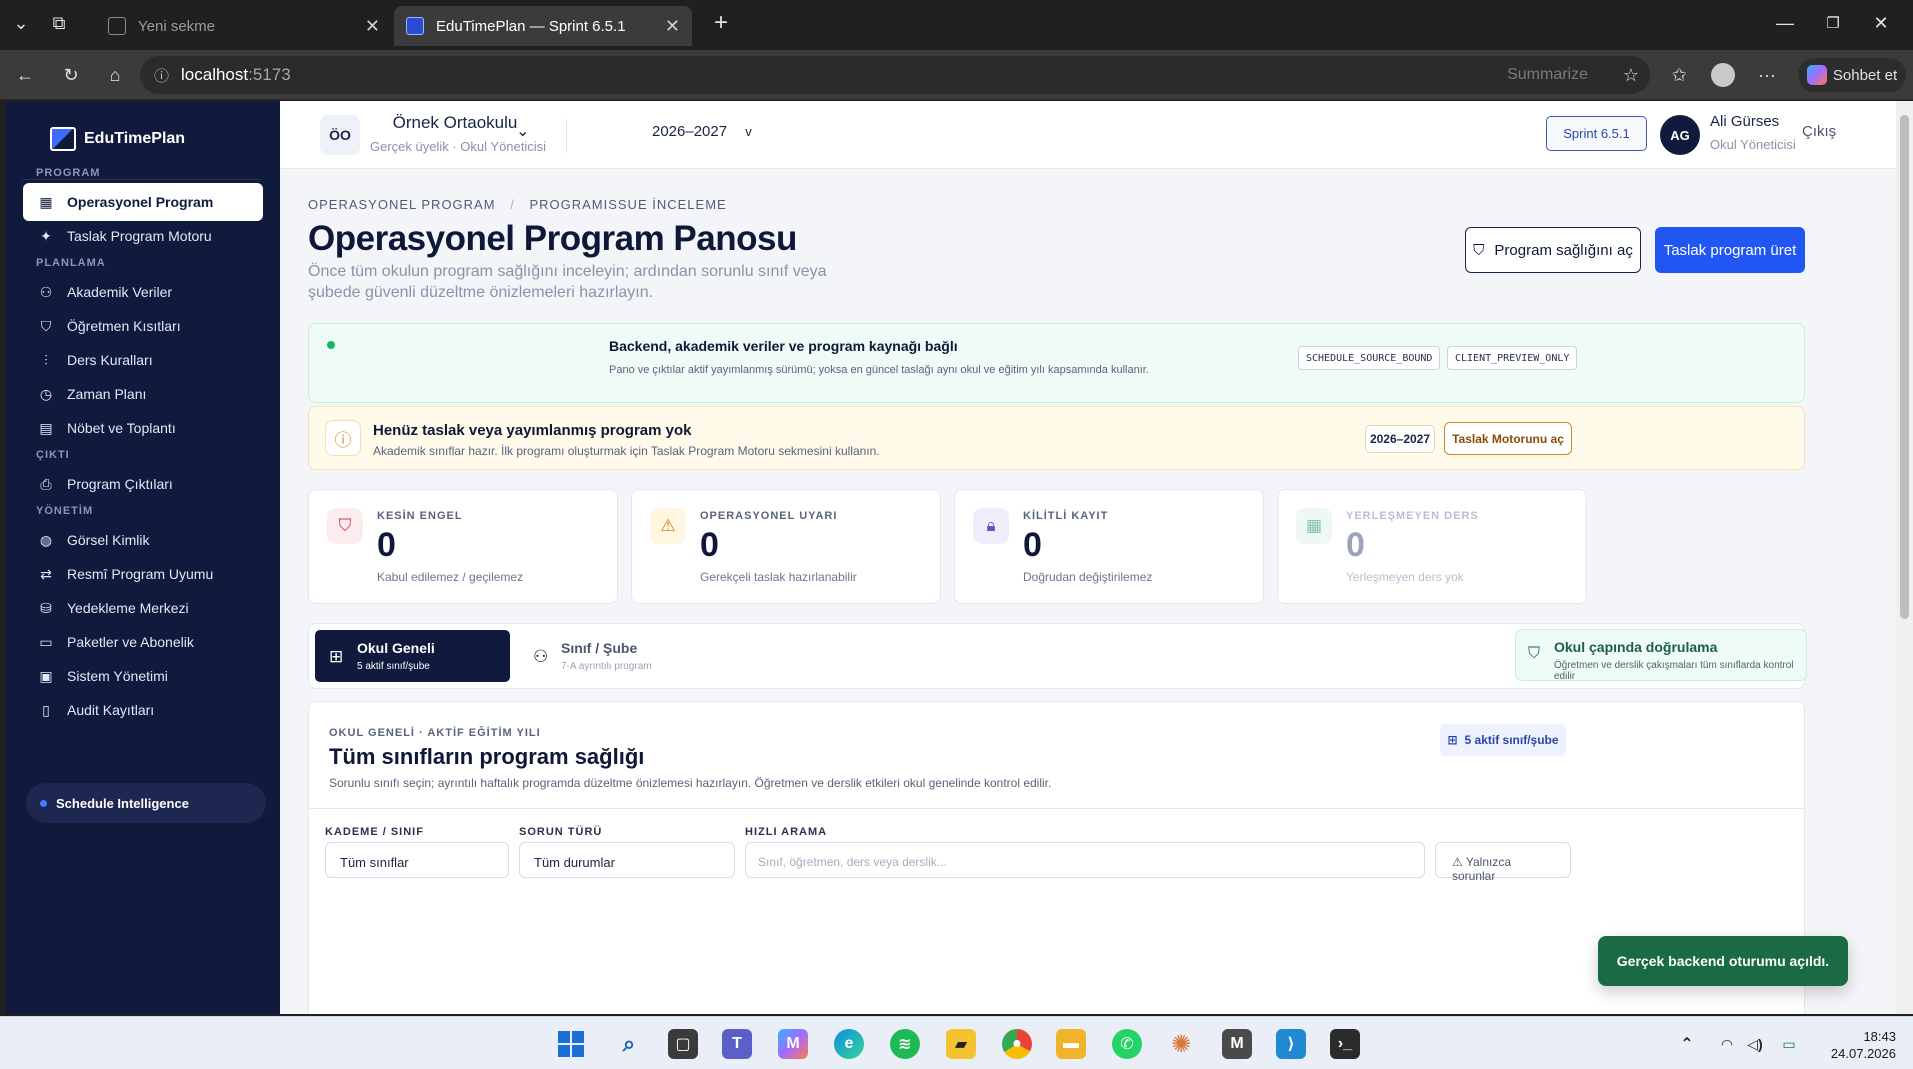 The height and width of the screenshot is (1069, 1913). What do you see at coordinates (386, 545) in the screenshot?
I see `kpi-value: 0` at bounding box center [386, 545].